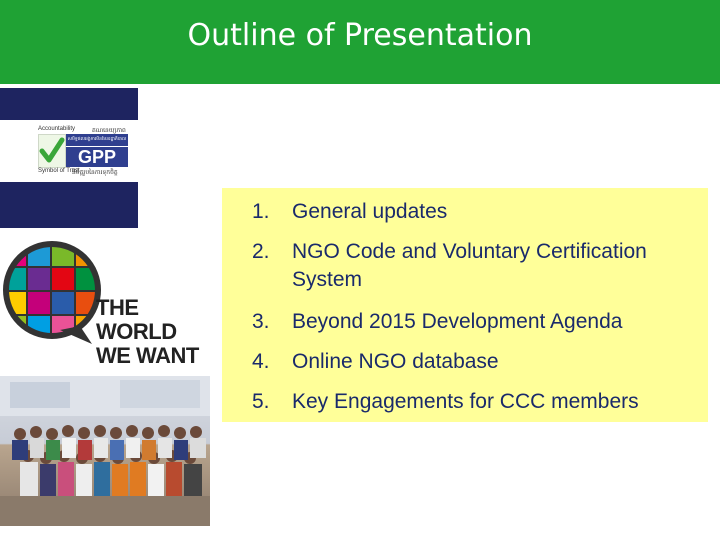 The width and height of the screenshot is (720, 540). What do you see at coordinates (465, 401) in the screenshot?
I see `agenda-item-text: Key Engagements for CCC members` at bounding box center [465, 401].